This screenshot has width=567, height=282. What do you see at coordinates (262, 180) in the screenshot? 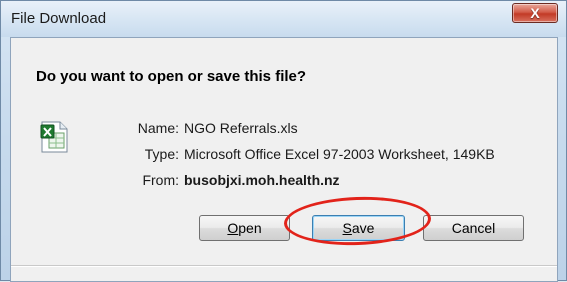
I see `file-source-value: busobjxi.moh.health.nz` at bounding box center [262, 180].